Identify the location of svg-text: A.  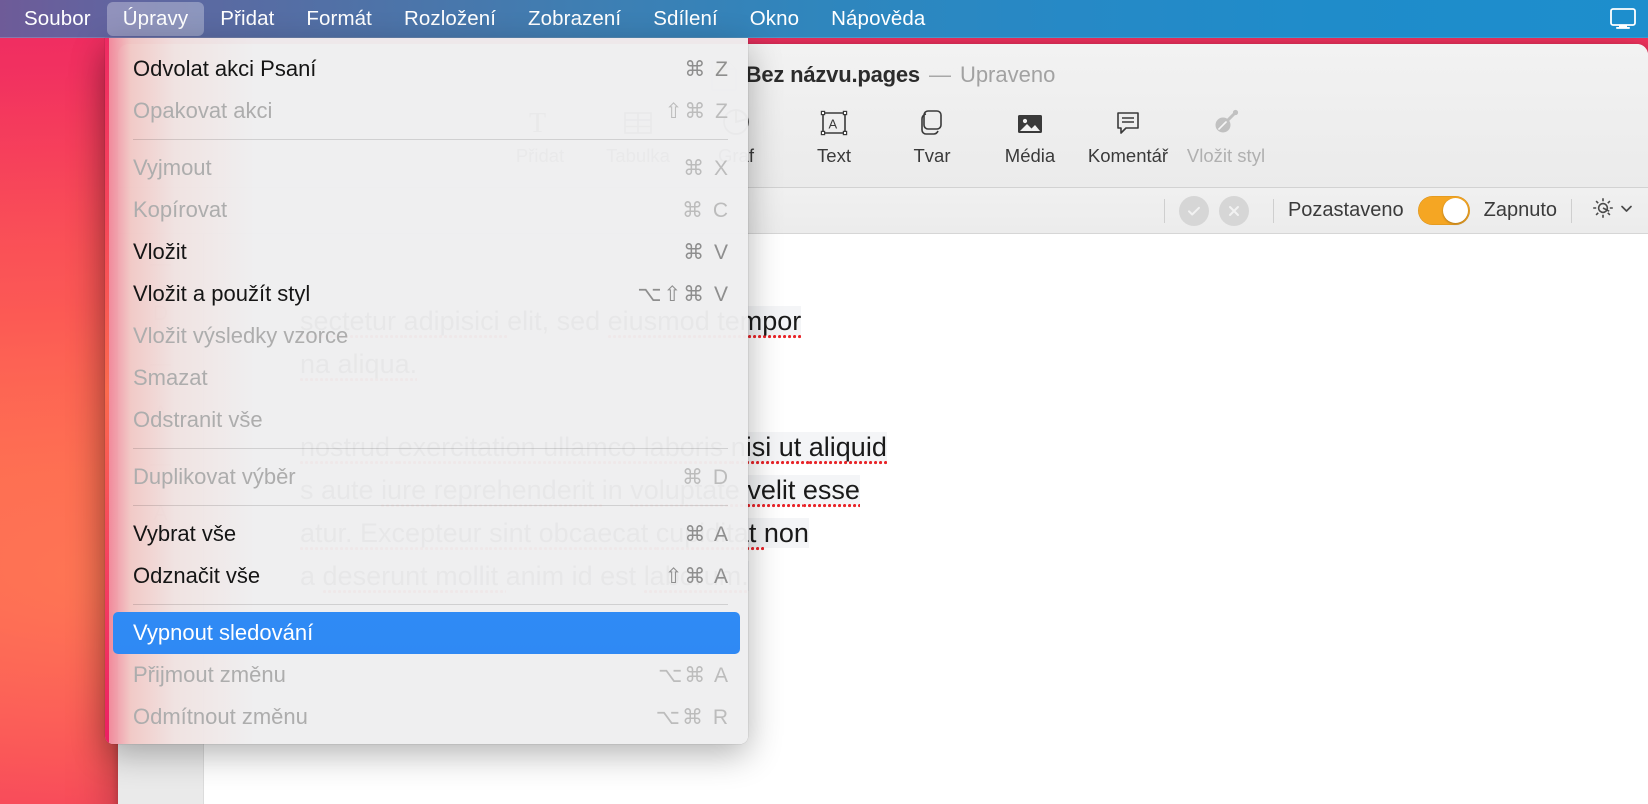
(833, 124).